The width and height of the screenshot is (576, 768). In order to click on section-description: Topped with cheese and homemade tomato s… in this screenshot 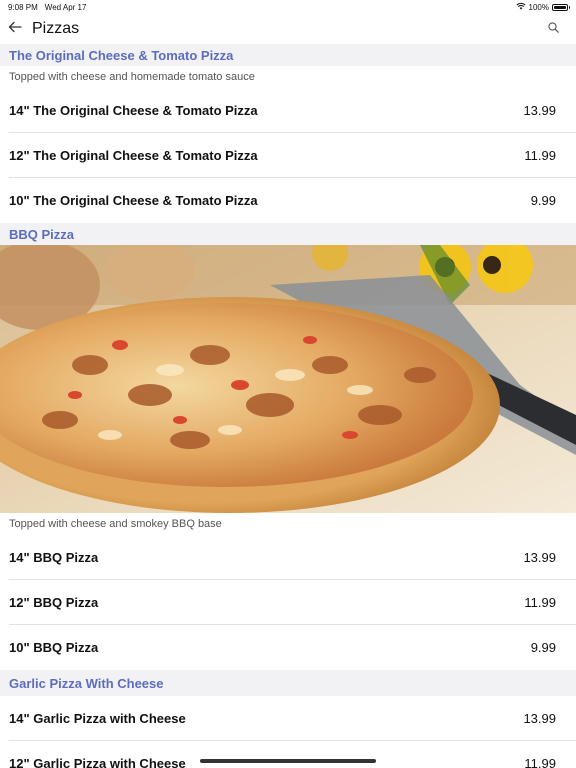, I will do `click(132, 77)`.